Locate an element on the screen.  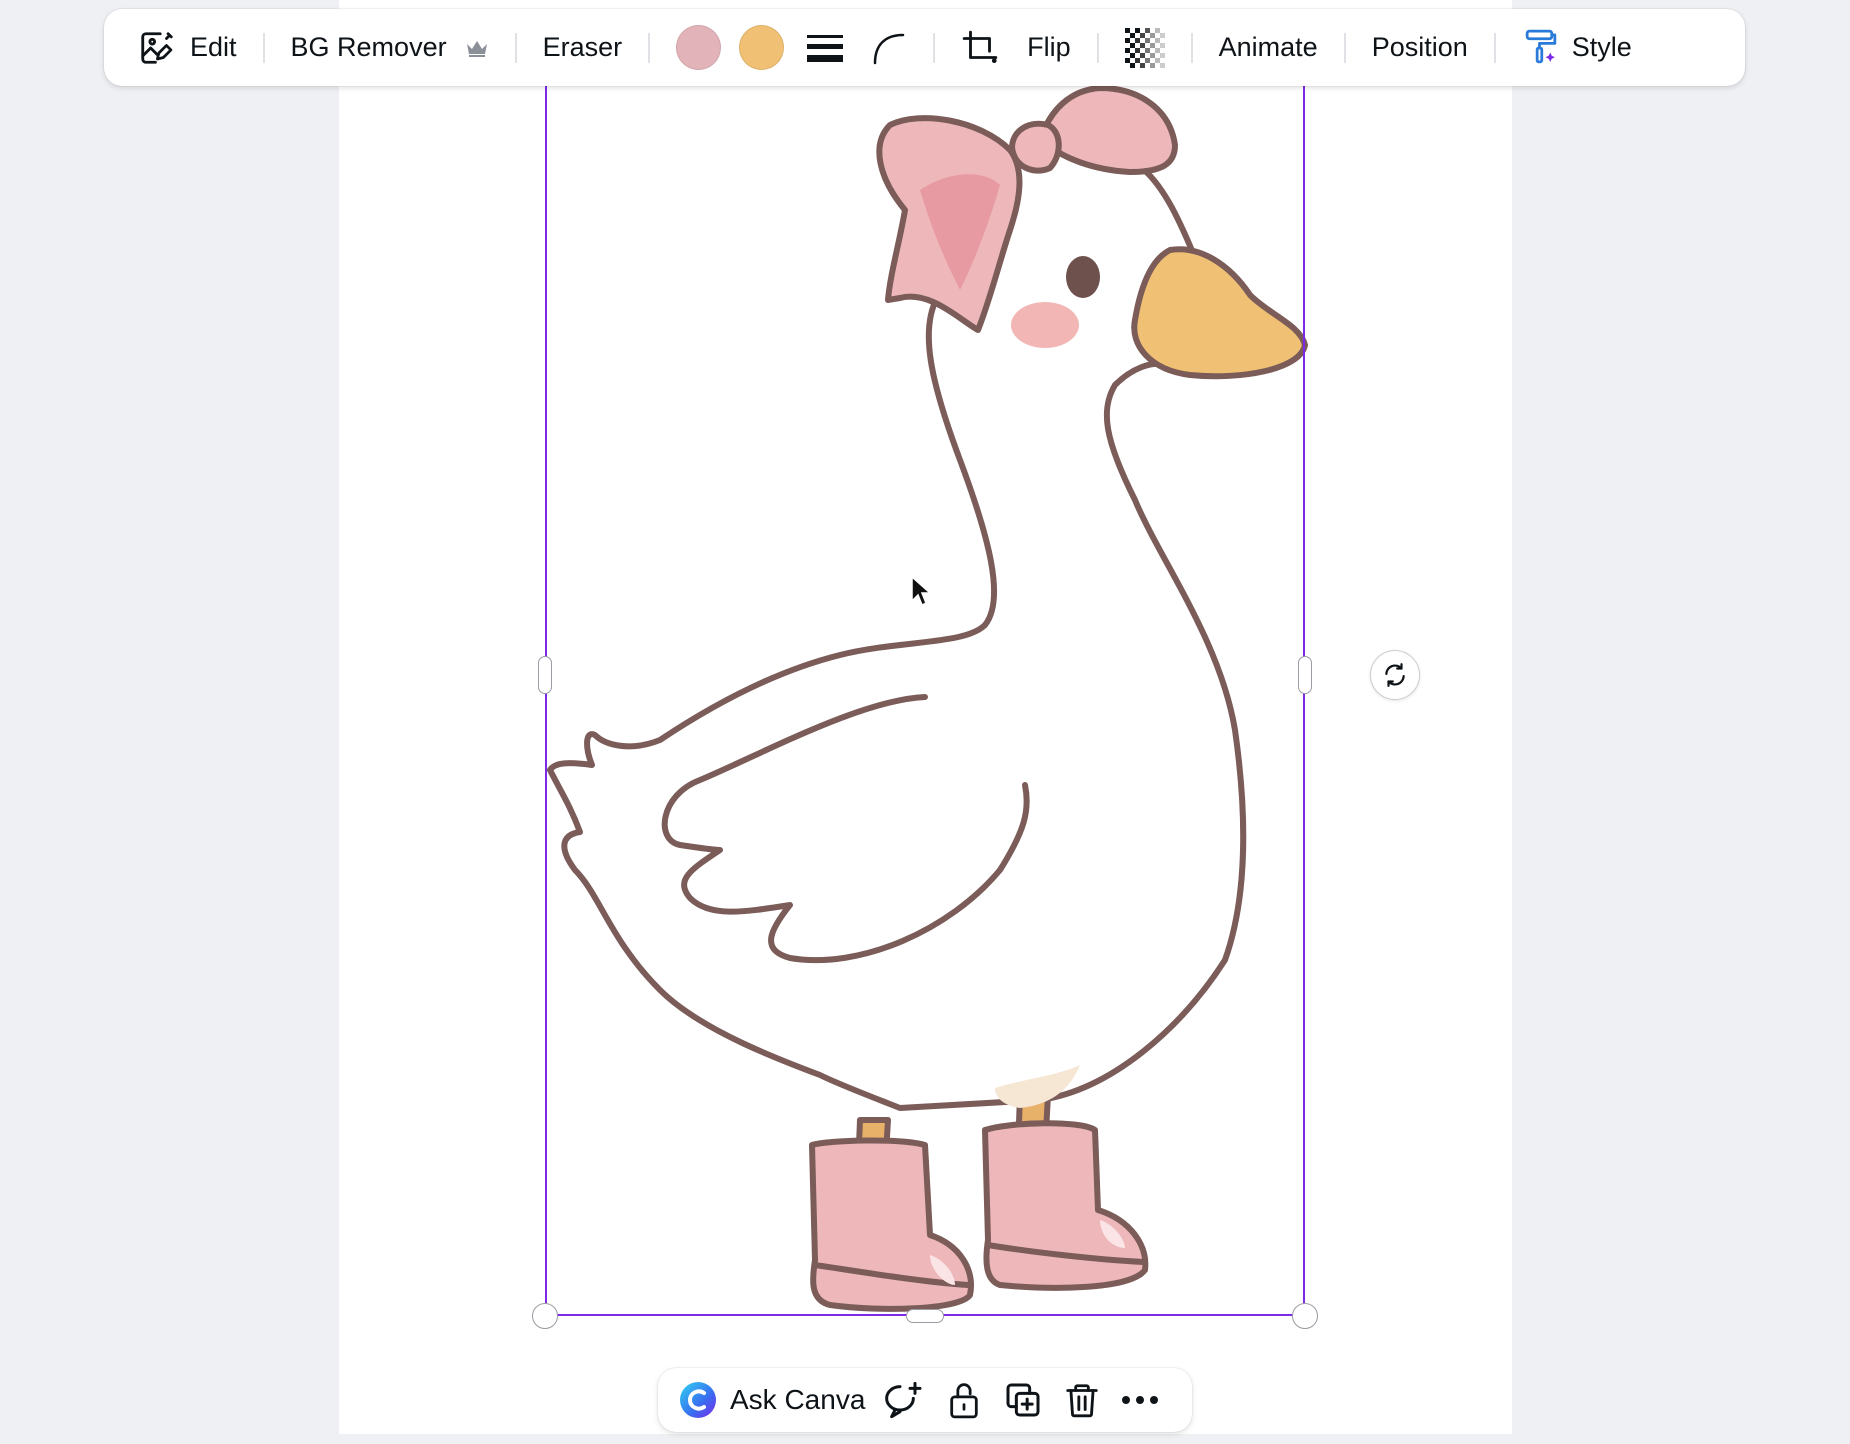
resize-handle-right is located at coordinates (1305, 675).